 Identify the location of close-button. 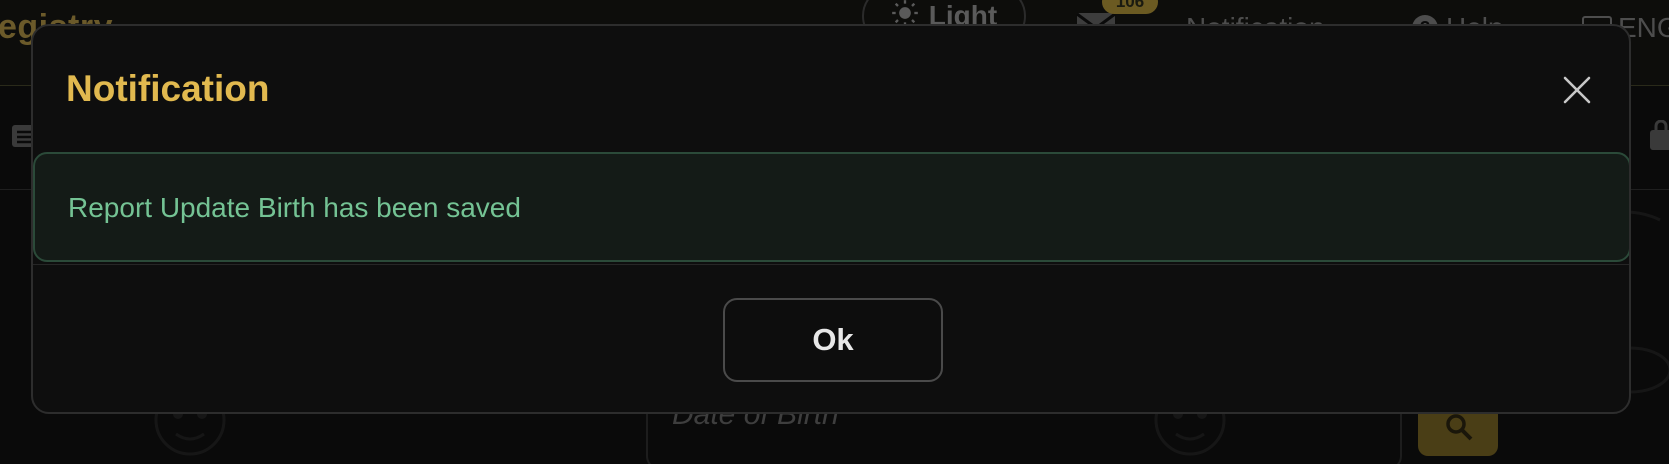
(1577, 90).